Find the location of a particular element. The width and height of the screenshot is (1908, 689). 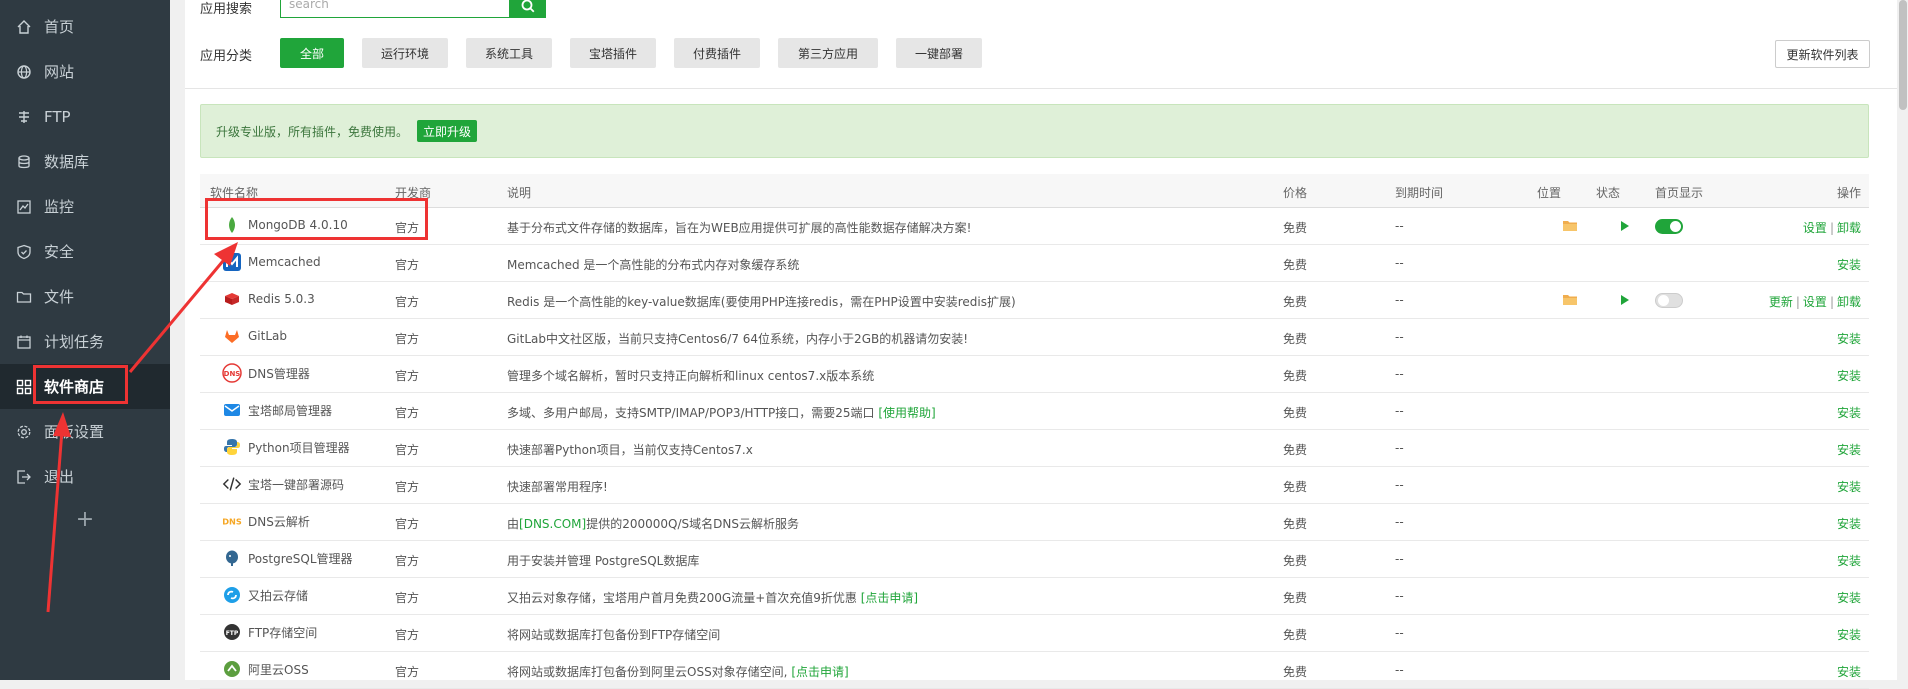

sidebar-item-gear: 面板设置 is located at coordinates (85, 431).